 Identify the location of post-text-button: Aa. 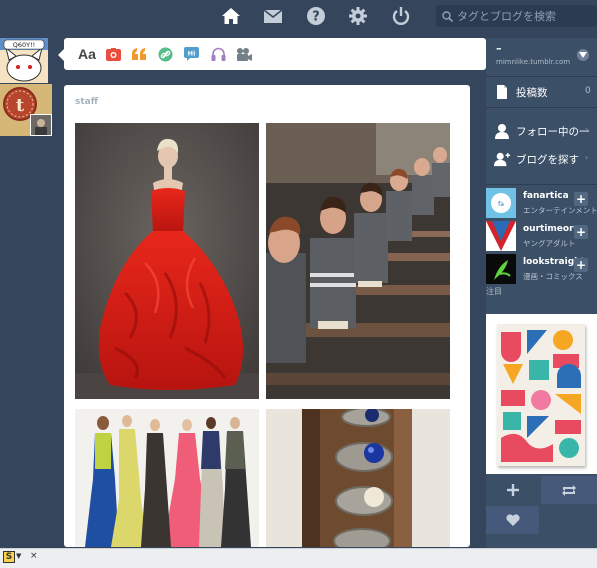
(87, 54).